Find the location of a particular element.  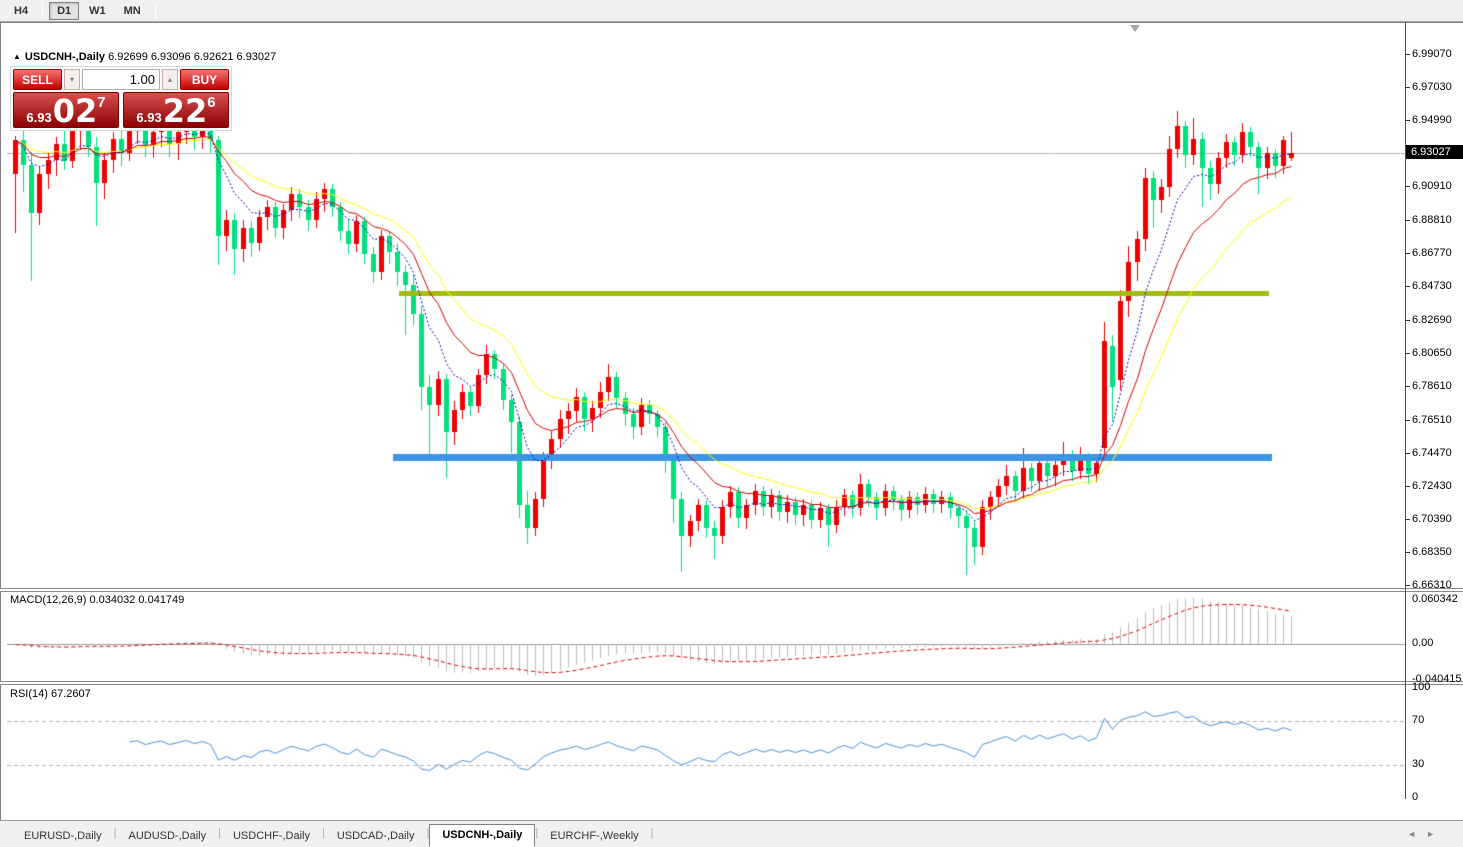

price-tick-label: 6.80650 is located at coordinates (1432, 353).